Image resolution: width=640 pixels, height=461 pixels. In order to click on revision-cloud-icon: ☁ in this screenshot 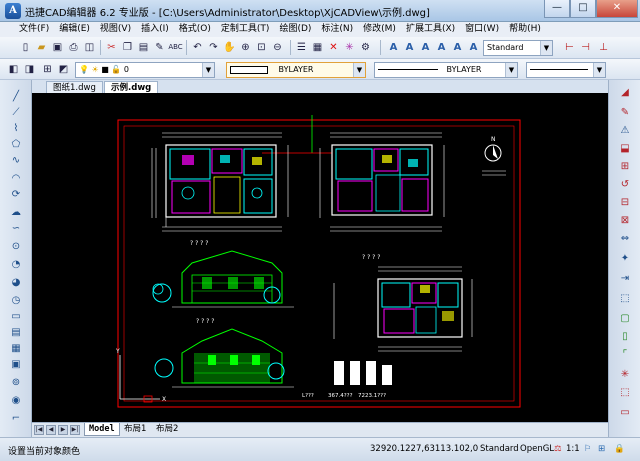, I will do `click(16, 213)`.